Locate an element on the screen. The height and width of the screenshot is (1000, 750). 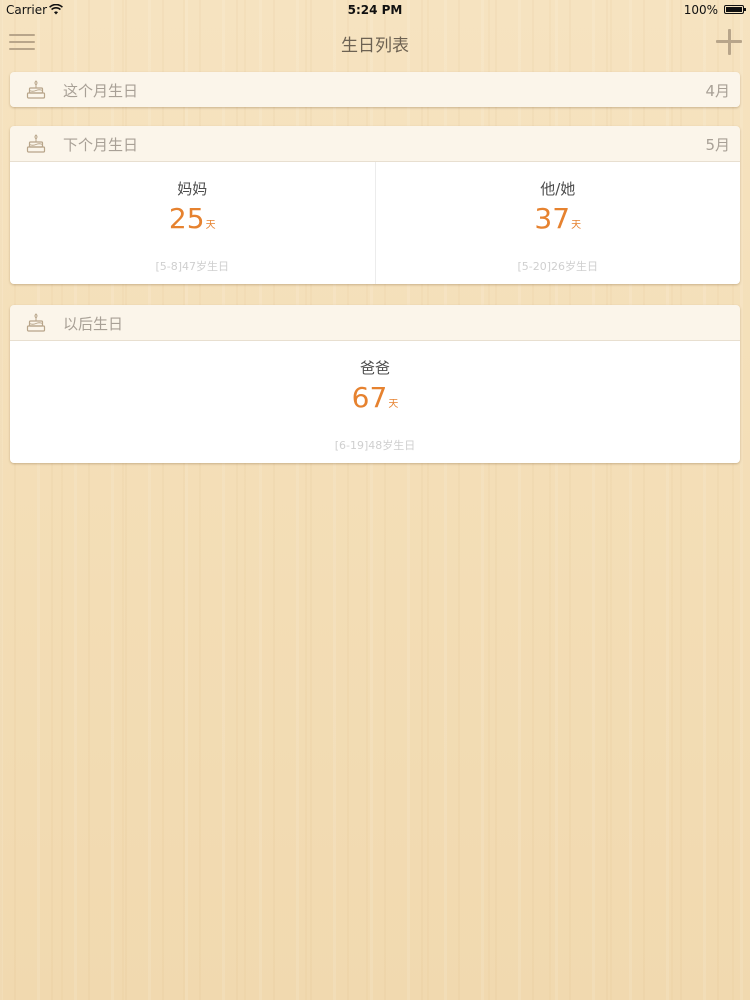
section-header: 以后生日 is located at coordinates (375, 323).